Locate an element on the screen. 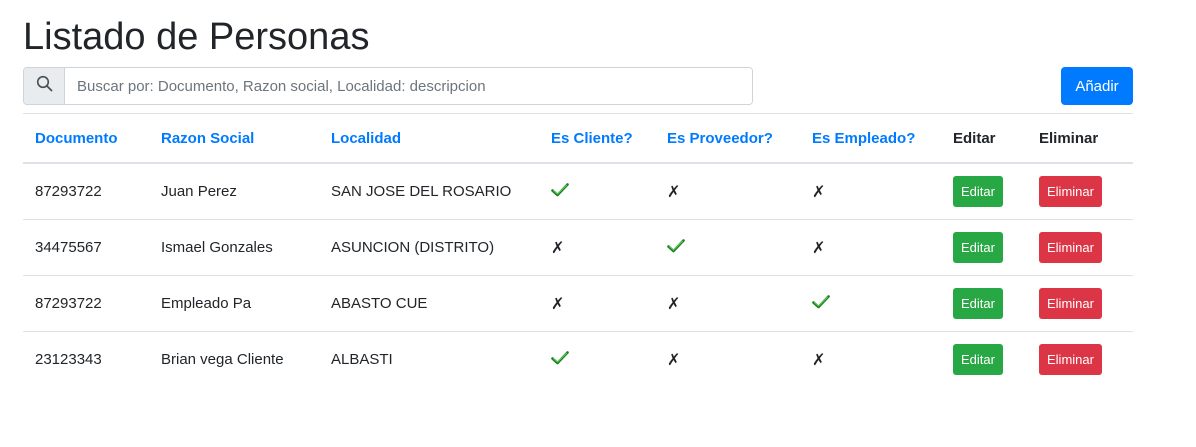 Image resolution: width=1196 pixels, height=447 pixels. search-bar is located at coordinates (388, 86).